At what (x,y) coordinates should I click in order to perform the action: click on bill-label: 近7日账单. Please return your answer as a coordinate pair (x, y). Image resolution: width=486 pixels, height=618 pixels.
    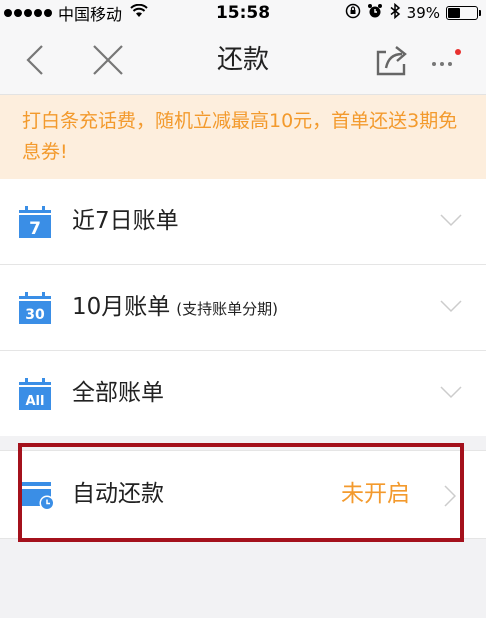
    Looking at the image, I should click on (125, 221).